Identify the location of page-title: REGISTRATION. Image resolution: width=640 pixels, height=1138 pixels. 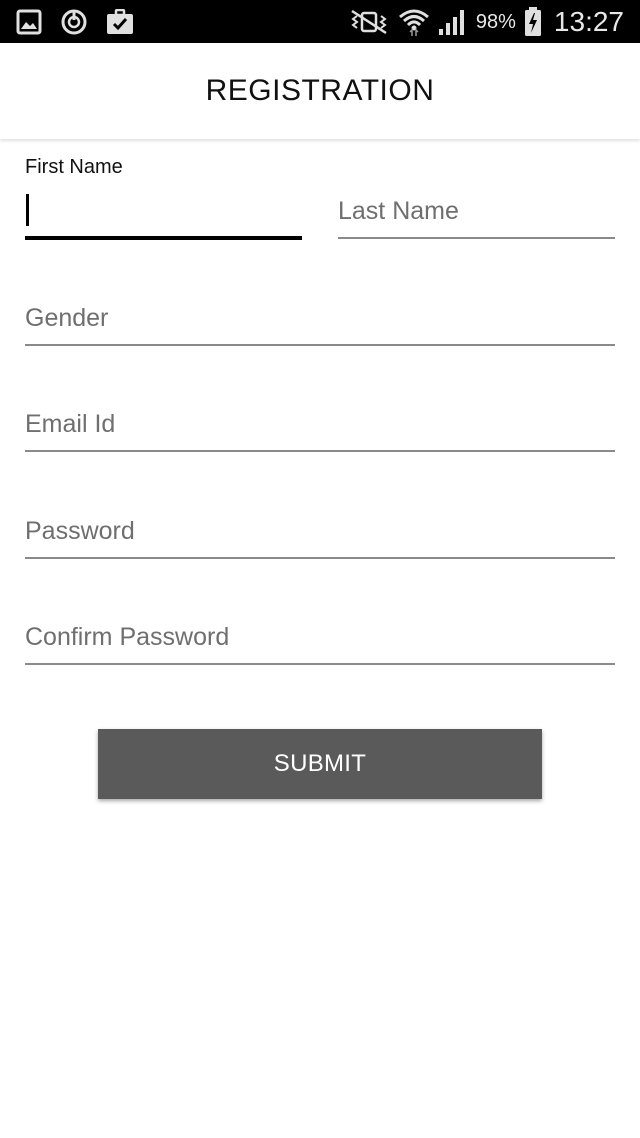
(320, 90).